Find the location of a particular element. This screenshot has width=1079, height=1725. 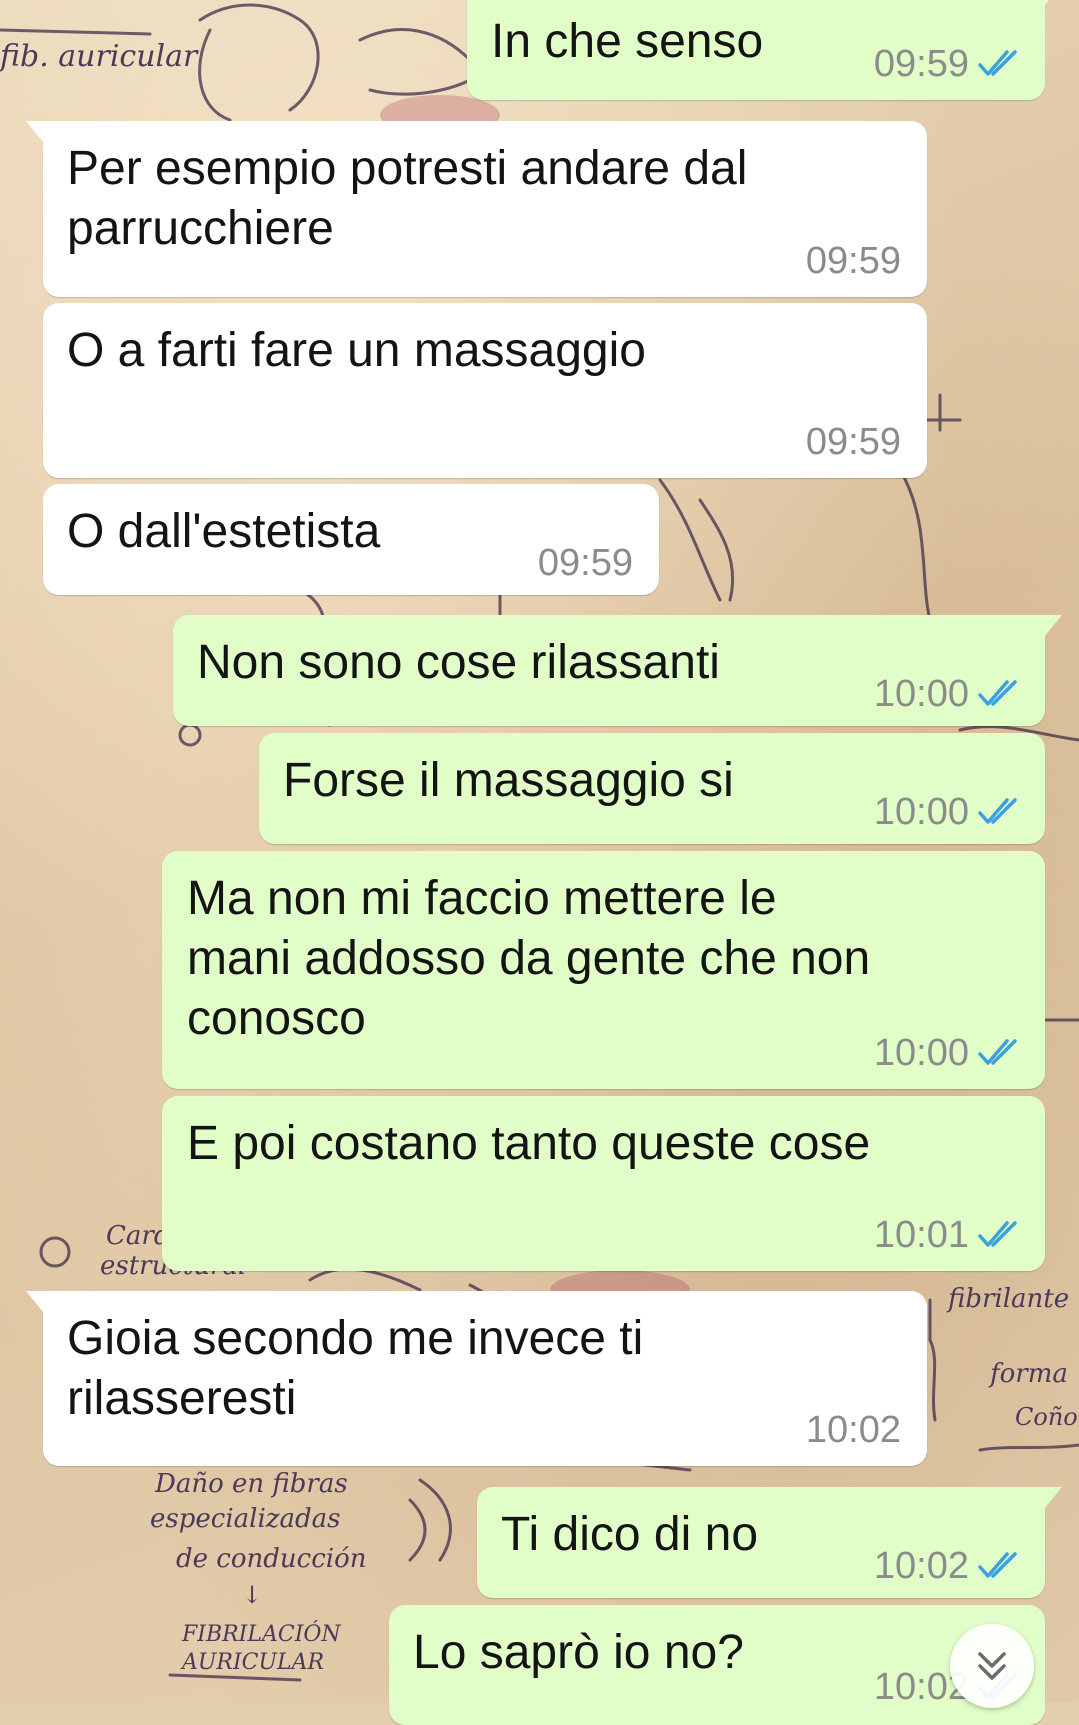

message-text: Gioia secondo me invece ti rilasseresti is located at coordinates (355, 1368).